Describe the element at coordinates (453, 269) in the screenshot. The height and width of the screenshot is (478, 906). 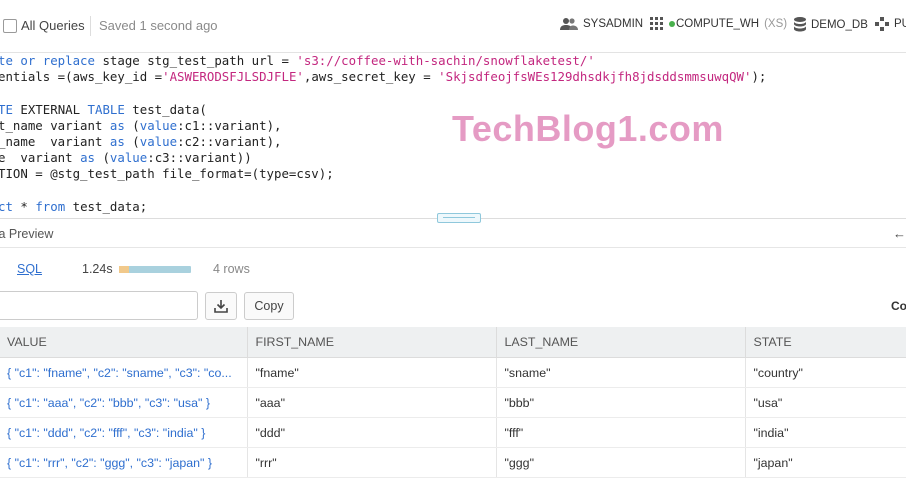
I see `query-stats: SQL 1.24s 4 rows` at that location.